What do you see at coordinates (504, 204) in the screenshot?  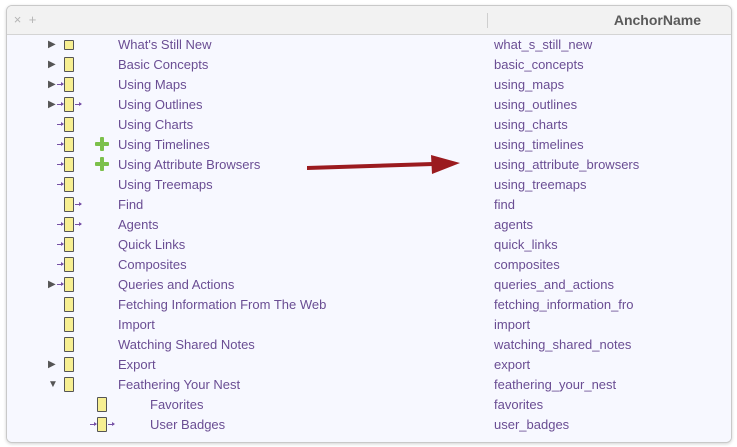 I see `anchor-name-cell: find` at bounding box center [504, 204].